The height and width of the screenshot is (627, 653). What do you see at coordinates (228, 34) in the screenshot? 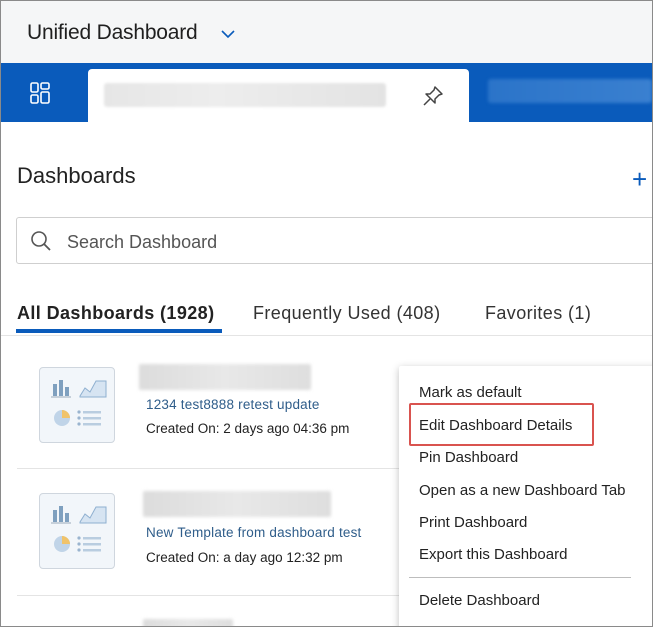
I see `chevron-down-icon` at bounding box center [228, 34].